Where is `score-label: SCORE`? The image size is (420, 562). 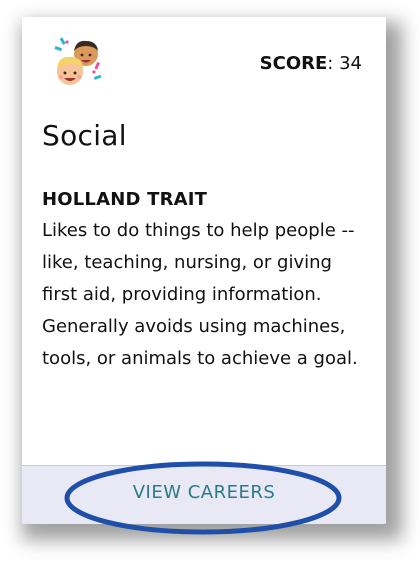 score-label: SCORE is located at coordinates (293, 63).